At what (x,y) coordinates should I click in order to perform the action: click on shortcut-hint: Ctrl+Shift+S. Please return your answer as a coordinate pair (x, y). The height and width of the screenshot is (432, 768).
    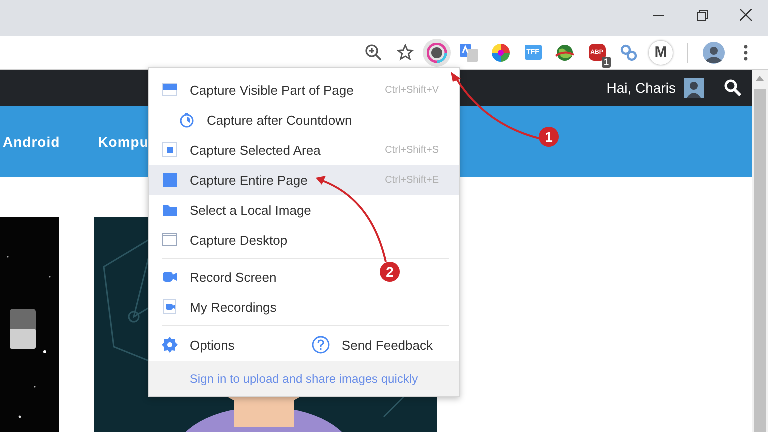
    Looking at the image, I should click on (412, 150).